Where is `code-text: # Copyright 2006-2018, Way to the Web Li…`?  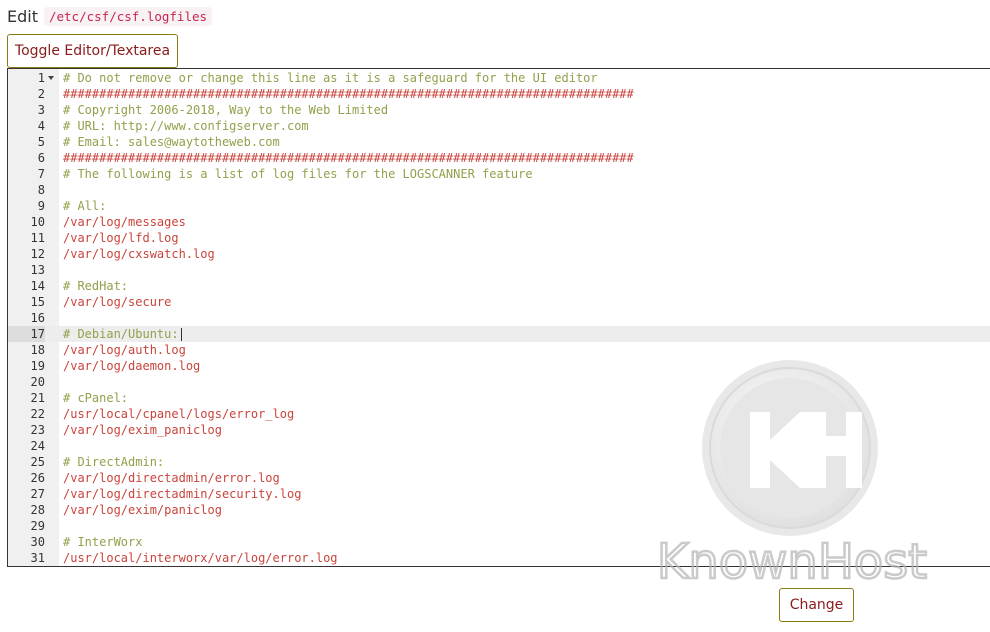 code-text: # Copyright 2006-2018, Way to the Web Li… is located at coordinates (226, 110).